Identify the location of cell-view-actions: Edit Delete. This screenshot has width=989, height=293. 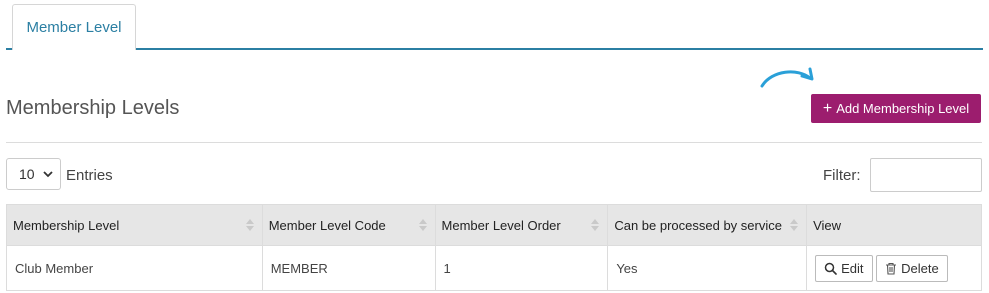
(894, 268).